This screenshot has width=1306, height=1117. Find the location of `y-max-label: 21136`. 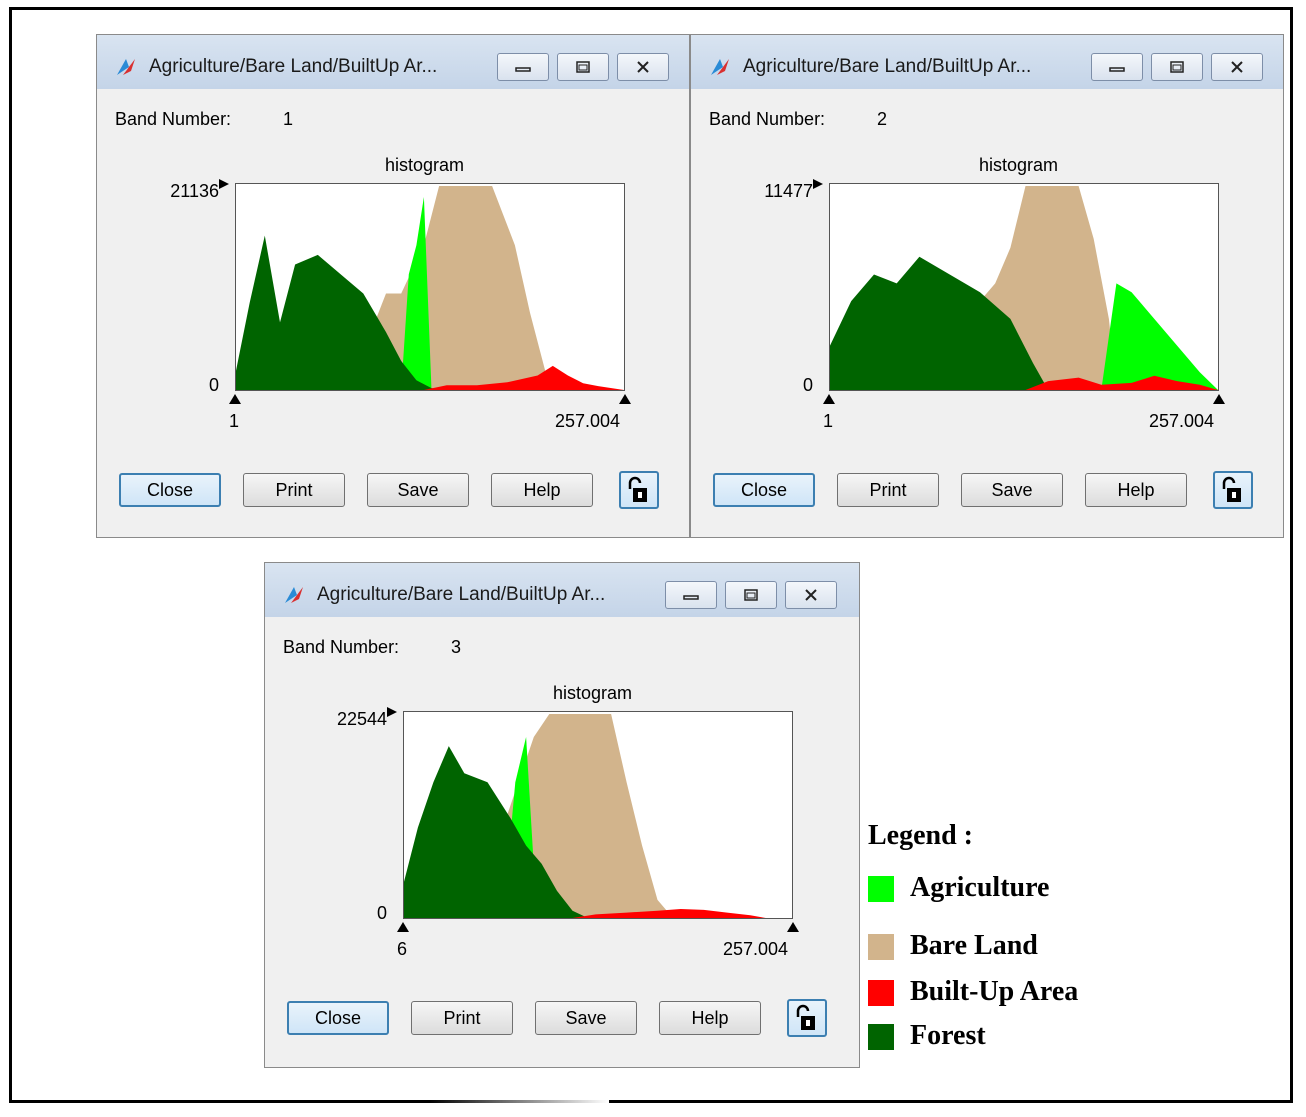

y-max-label: 21136 is located at coordinates (194, 191).